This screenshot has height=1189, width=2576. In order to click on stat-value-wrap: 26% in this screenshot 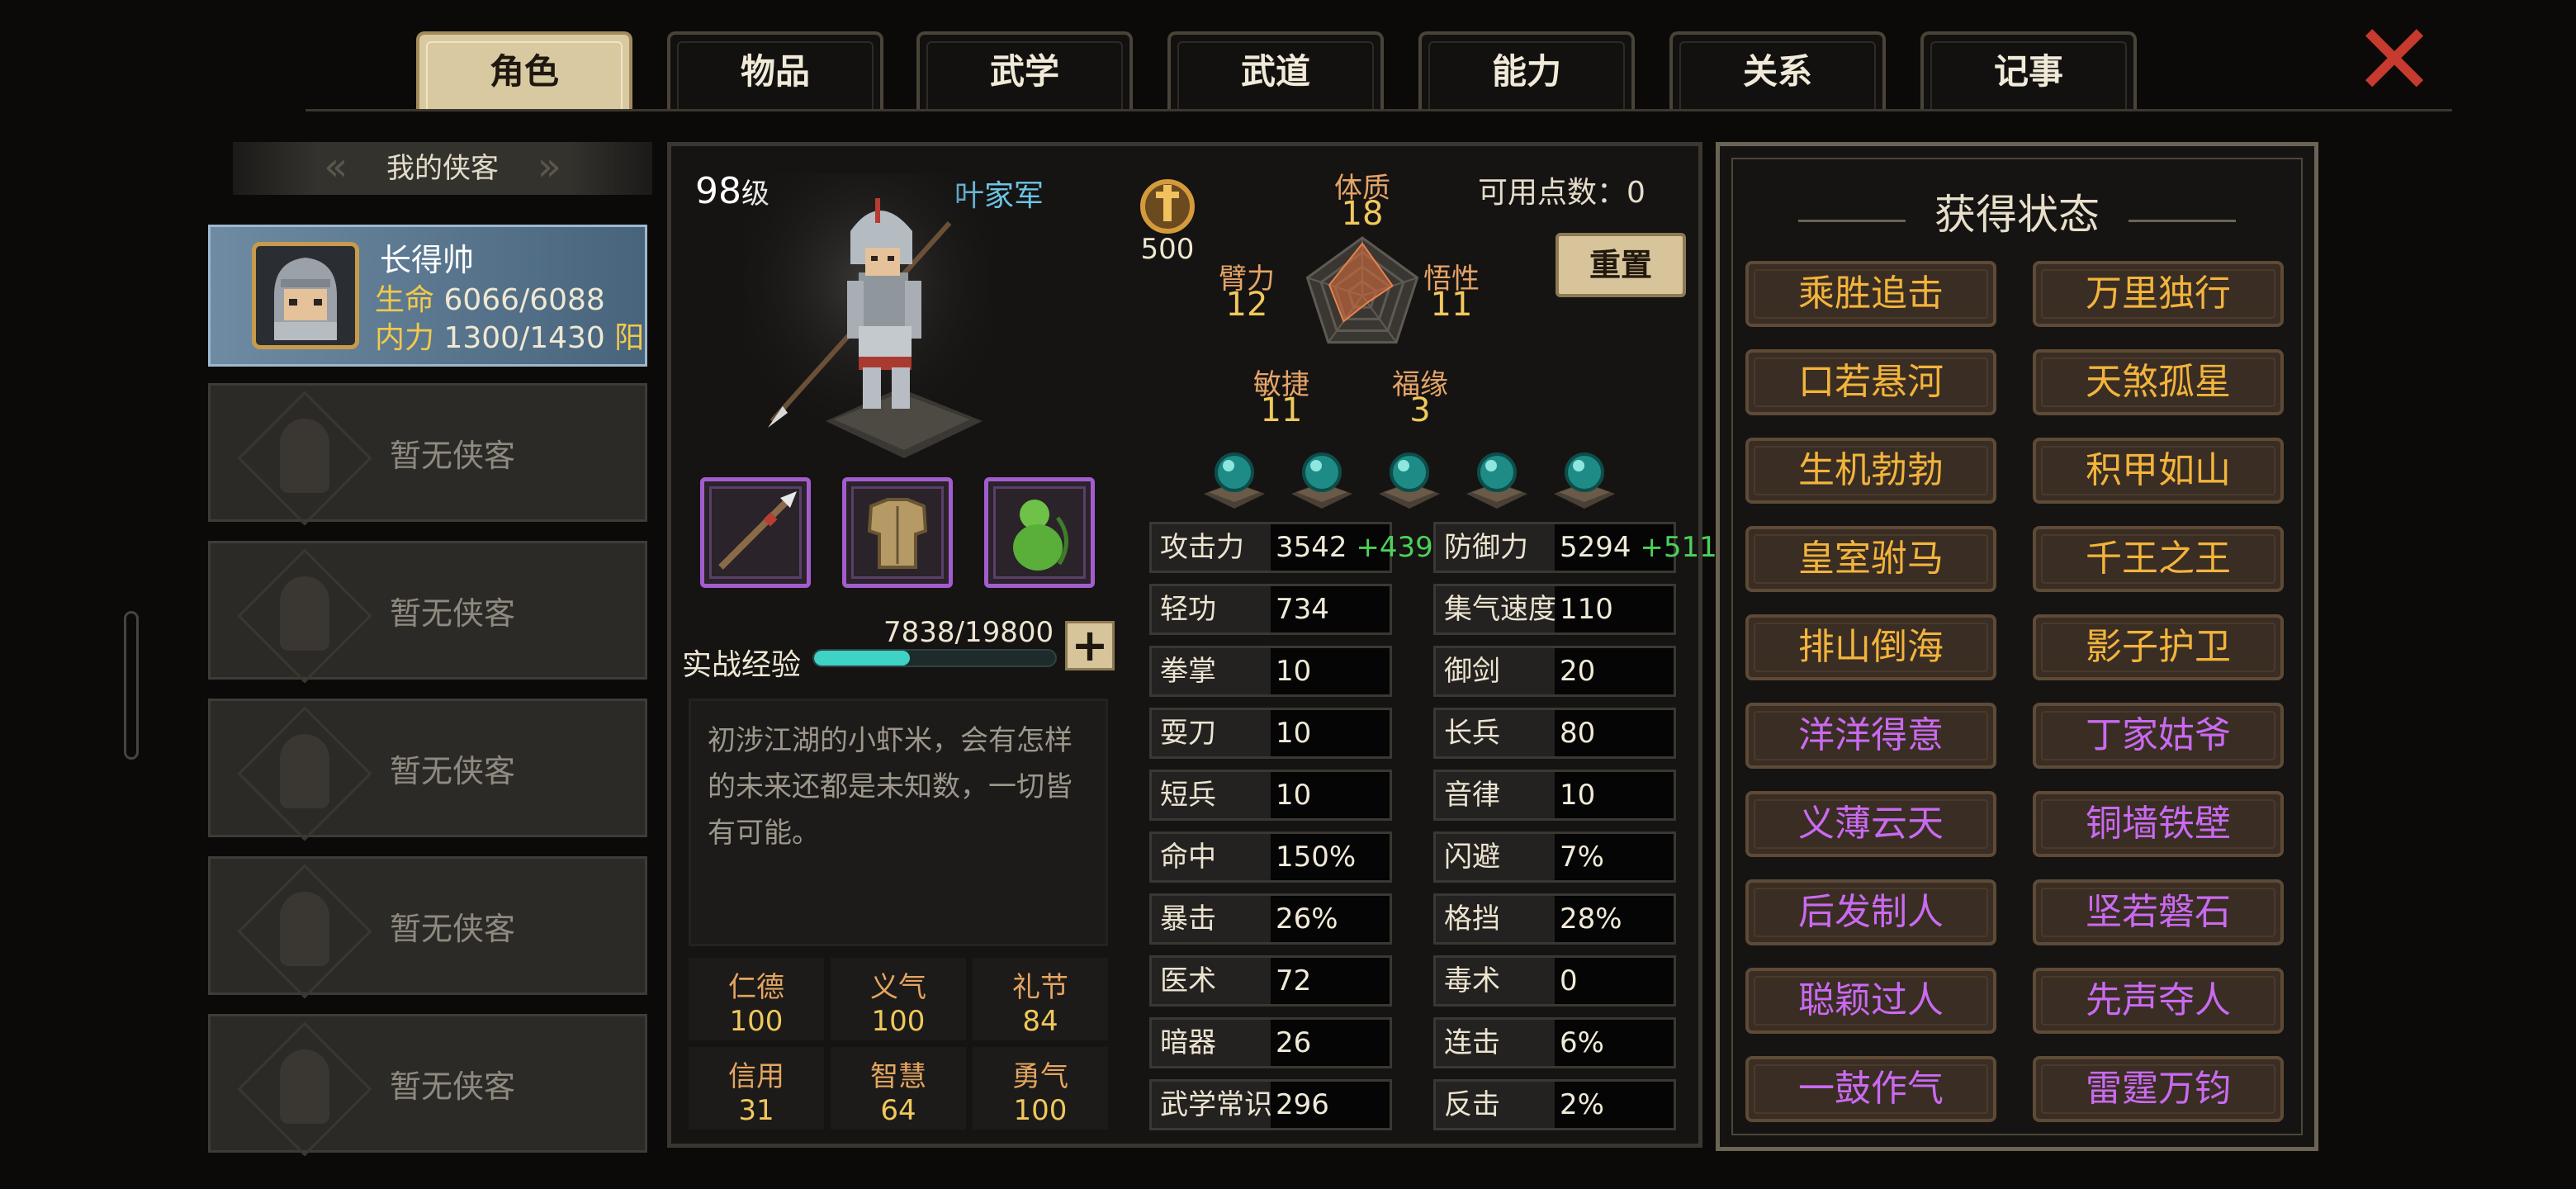, I will do `click(1307, 919)`.